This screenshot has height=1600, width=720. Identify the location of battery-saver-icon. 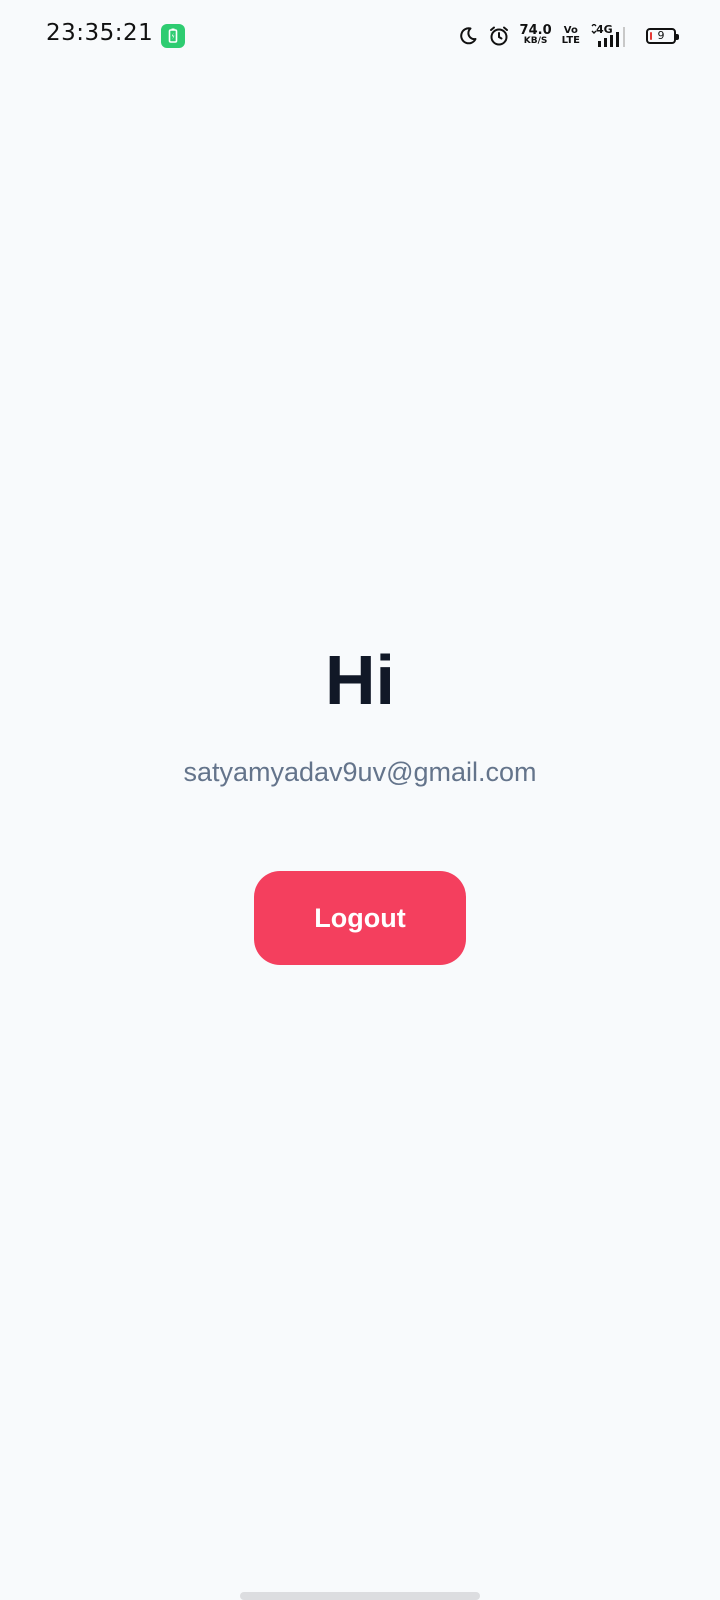
(173, 36).